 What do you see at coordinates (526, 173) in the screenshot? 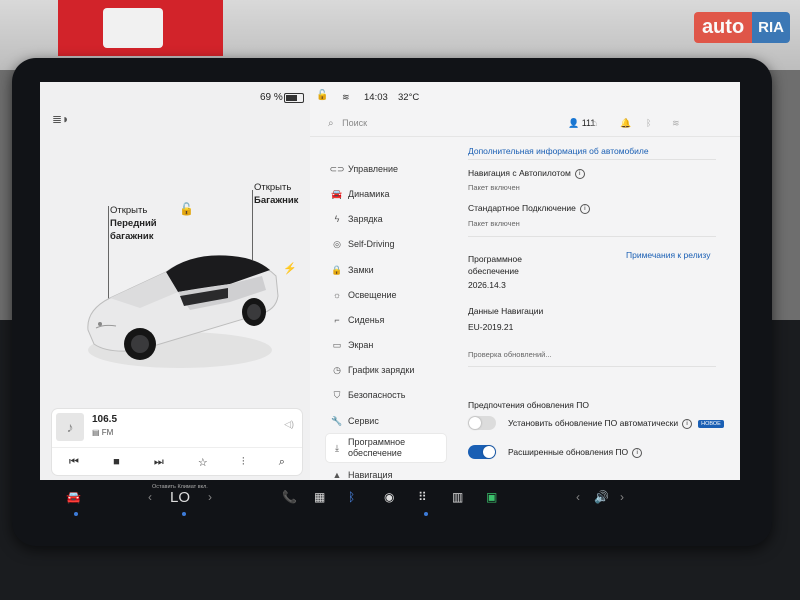
I see `autopilot-nav-title: Навигация с Автопилотом i` at bounding box center [526, 173].